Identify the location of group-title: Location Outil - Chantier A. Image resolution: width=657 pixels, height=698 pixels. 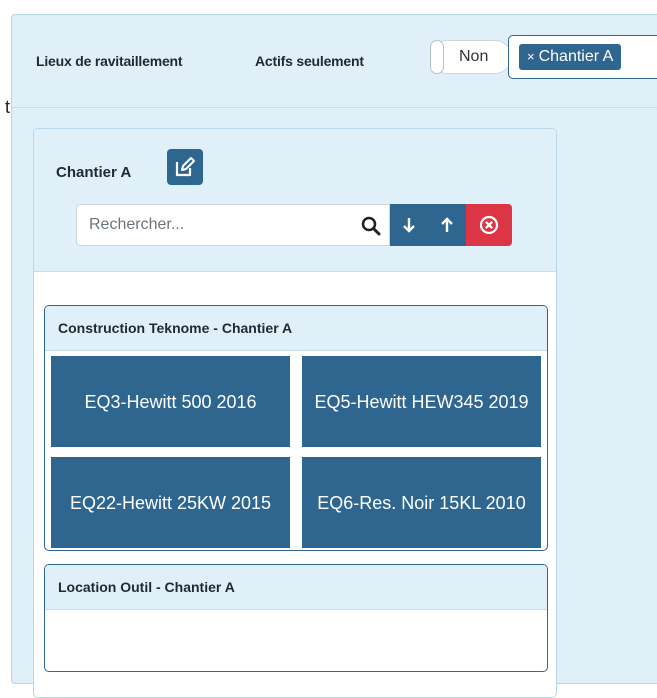
(296, 587).